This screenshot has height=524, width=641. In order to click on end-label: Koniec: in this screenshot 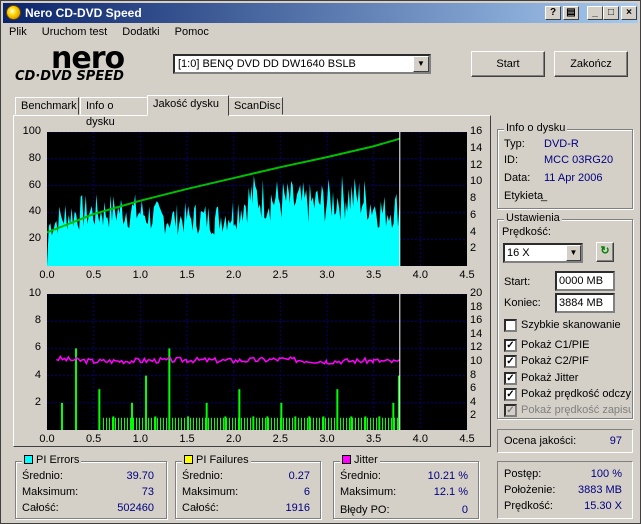, I will do `click(522, 303)`.